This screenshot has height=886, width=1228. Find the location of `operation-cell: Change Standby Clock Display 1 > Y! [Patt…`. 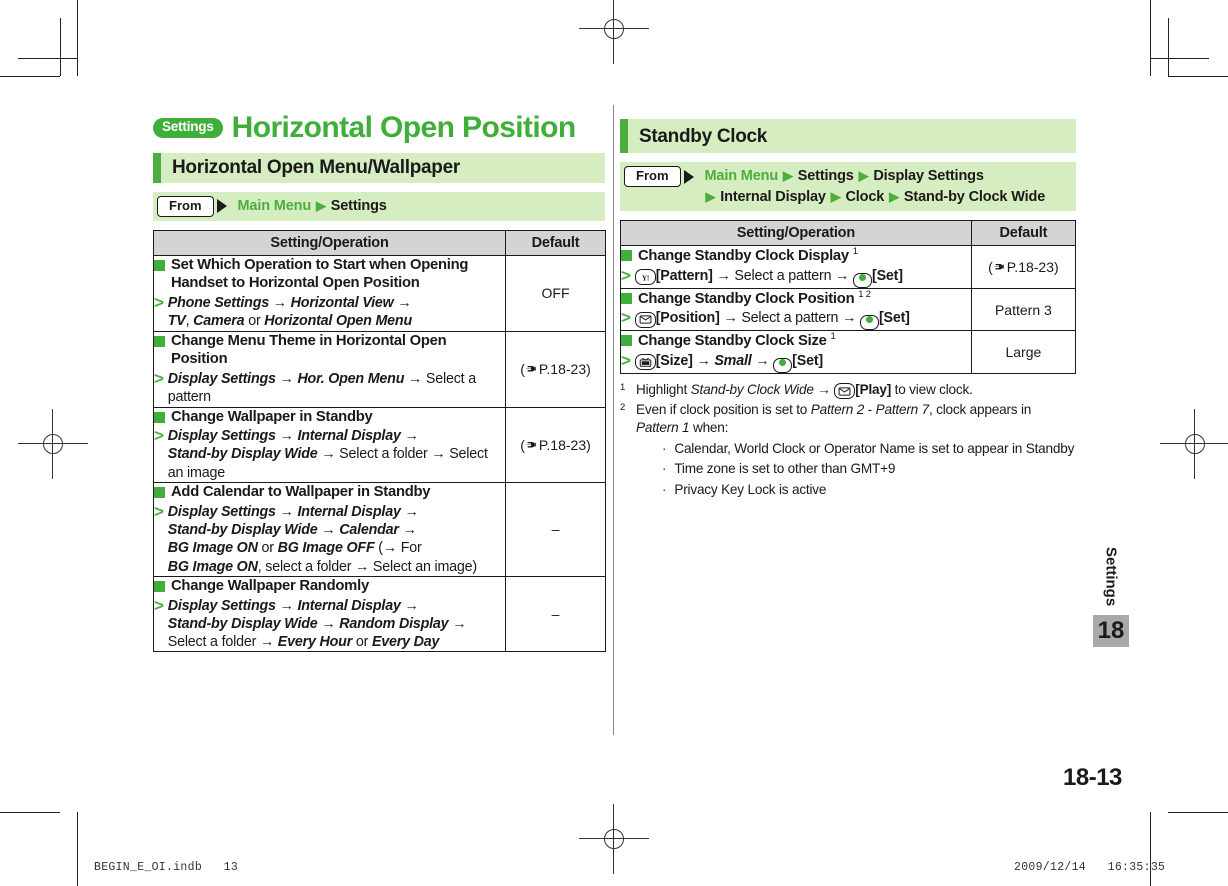

operation-cell: Change Standby Clock Display 1 > Y! [Patt… is located at coordinates (796, 267).